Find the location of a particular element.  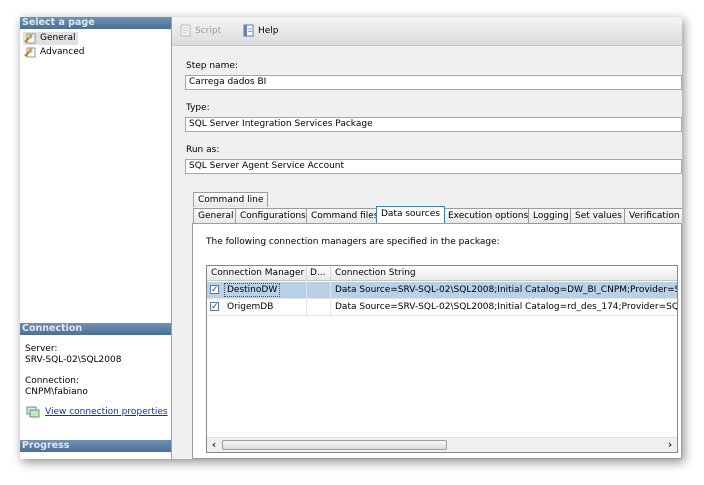

connection-label: Connection: is located at coordinates (52, 381).